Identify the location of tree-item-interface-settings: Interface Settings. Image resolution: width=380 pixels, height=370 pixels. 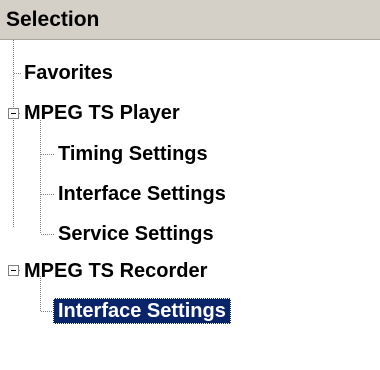
(142, 194).